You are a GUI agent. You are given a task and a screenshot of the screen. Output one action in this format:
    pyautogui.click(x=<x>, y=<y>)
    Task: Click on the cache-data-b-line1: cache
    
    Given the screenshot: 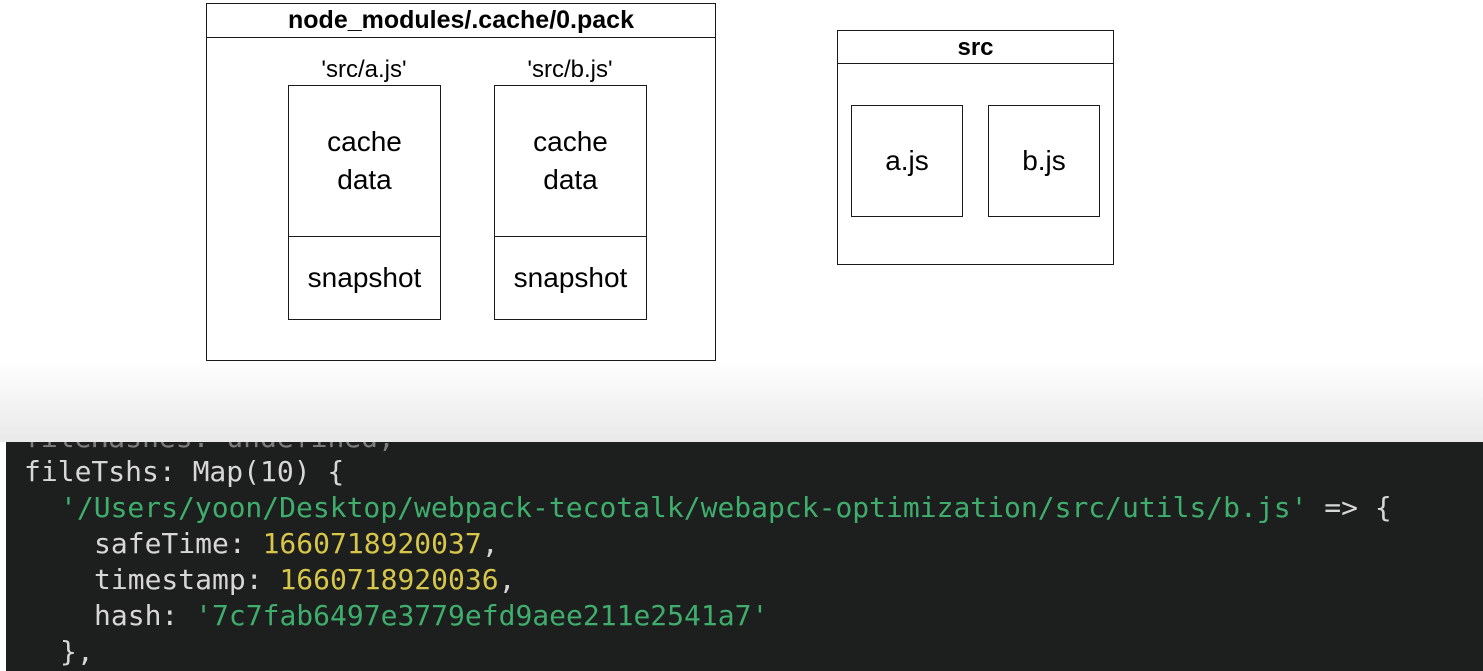 What is the action you would take?
    pyautogui.click(x=570, y=141)
    